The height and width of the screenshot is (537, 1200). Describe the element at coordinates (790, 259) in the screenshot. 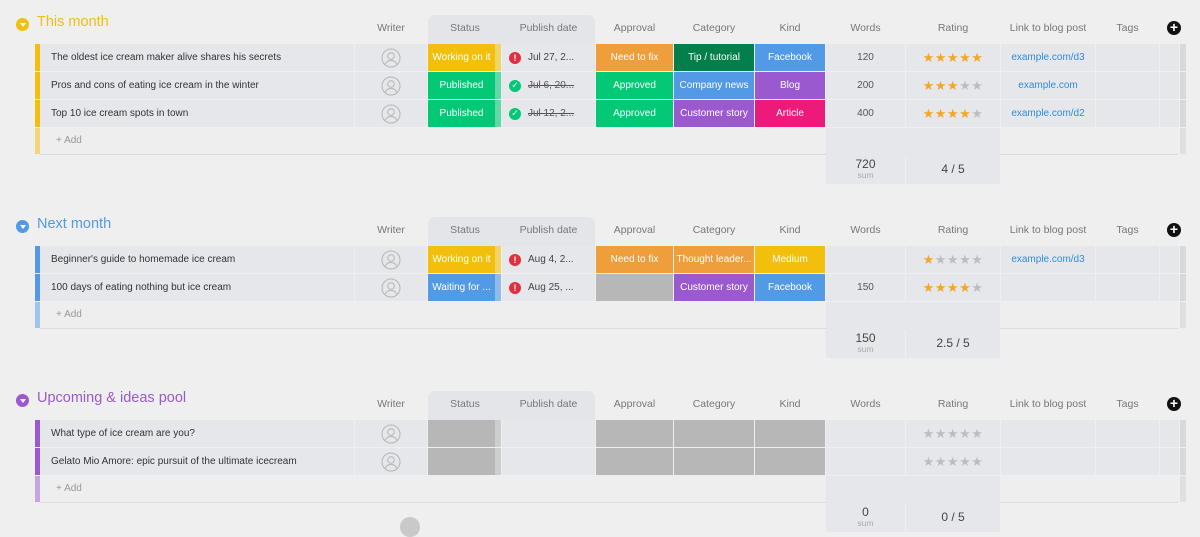

I see `kind-label: Medium` at that location.